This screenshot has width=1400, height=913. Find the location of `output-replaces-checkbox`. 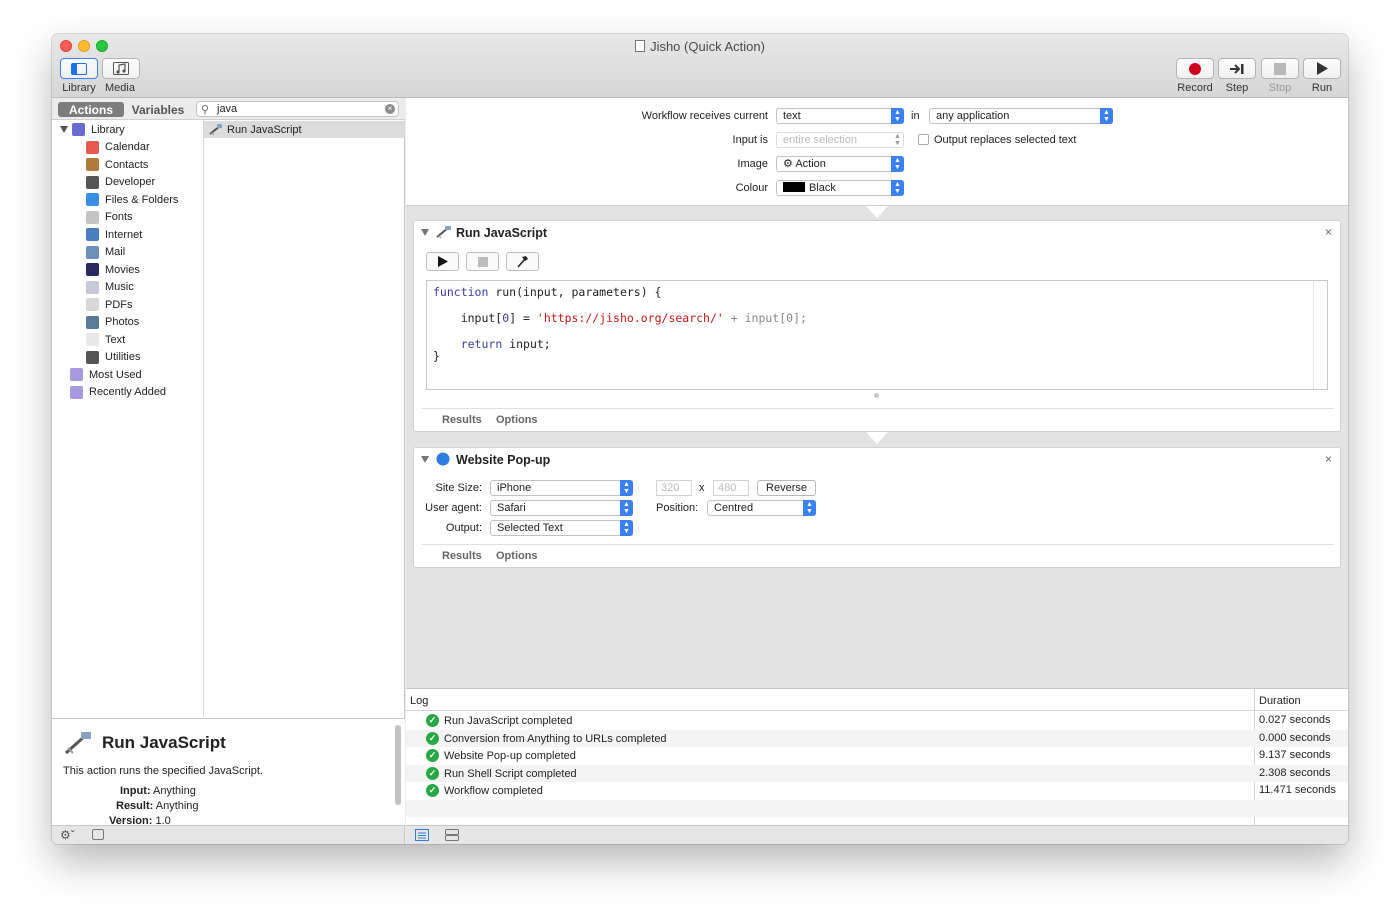

output-replaces-checkbox is located at coordinates (923, 139).